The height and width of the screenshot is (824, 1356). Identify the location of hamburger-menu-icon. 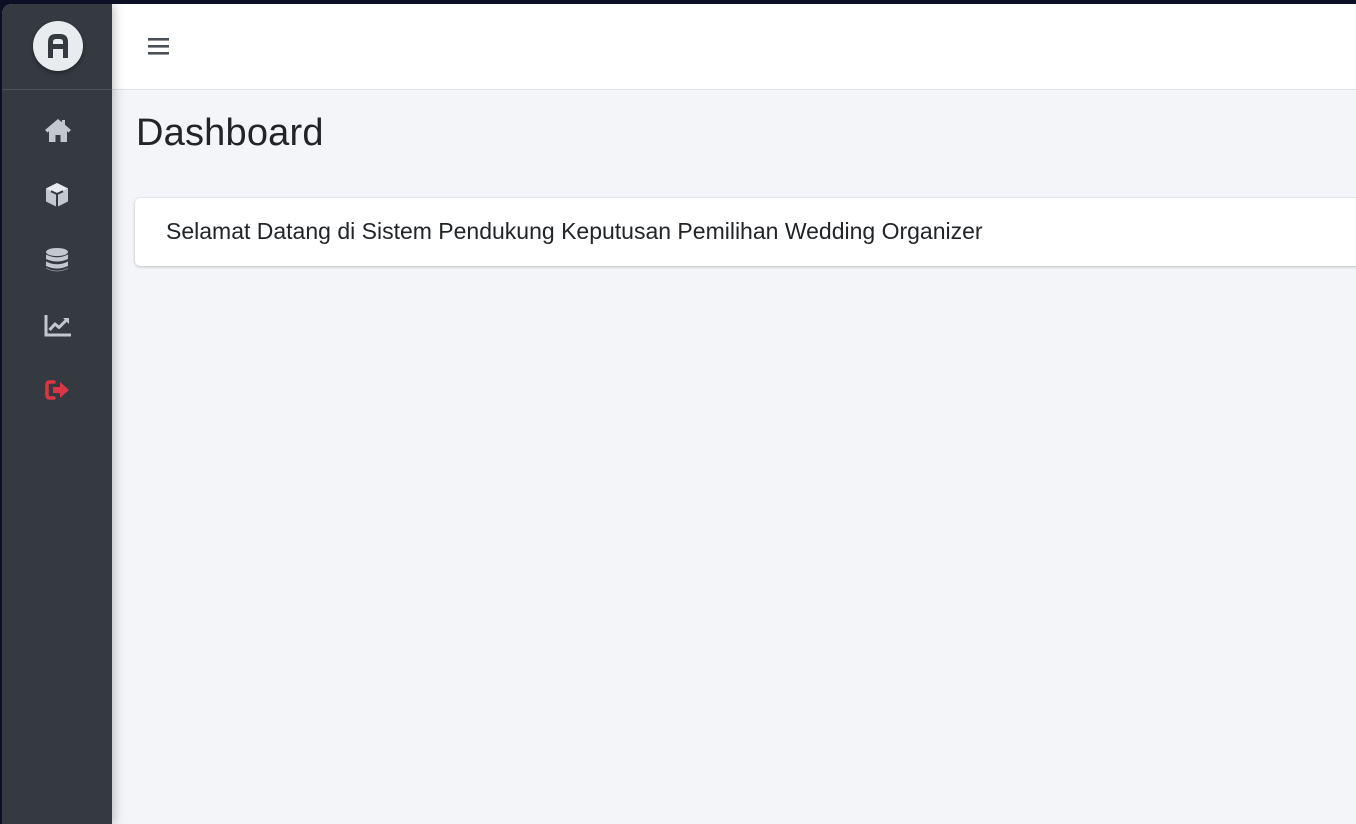
(158, 46).